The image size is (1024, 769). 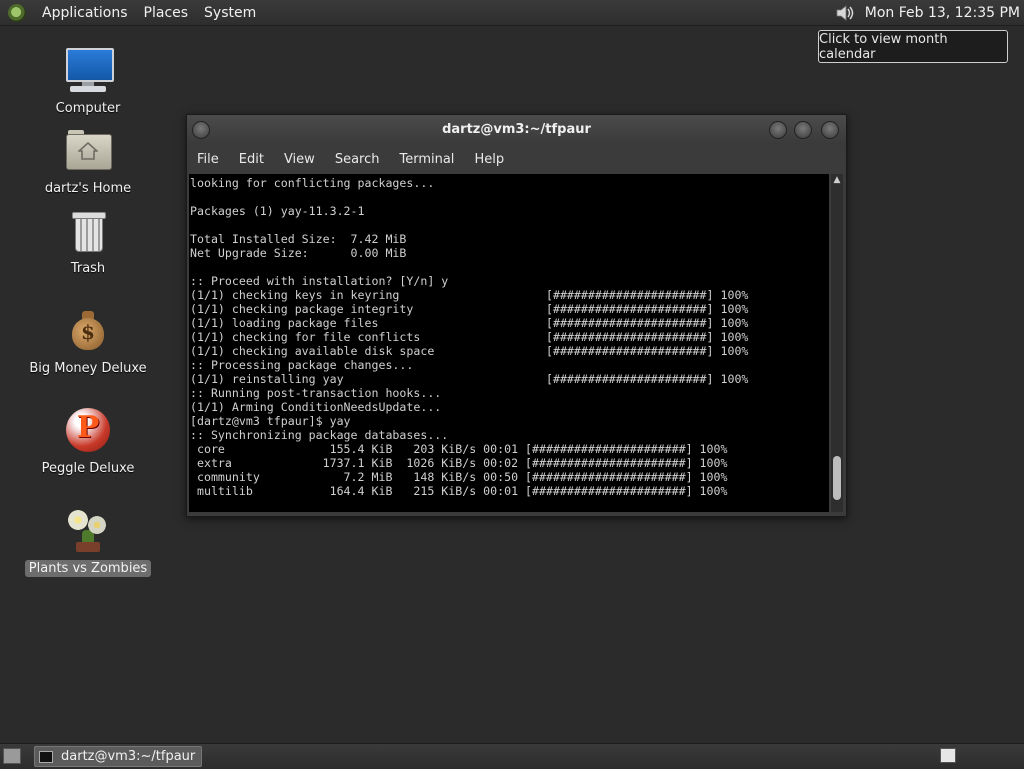 I want to click on computer-icon, so click(x=89, y=70).